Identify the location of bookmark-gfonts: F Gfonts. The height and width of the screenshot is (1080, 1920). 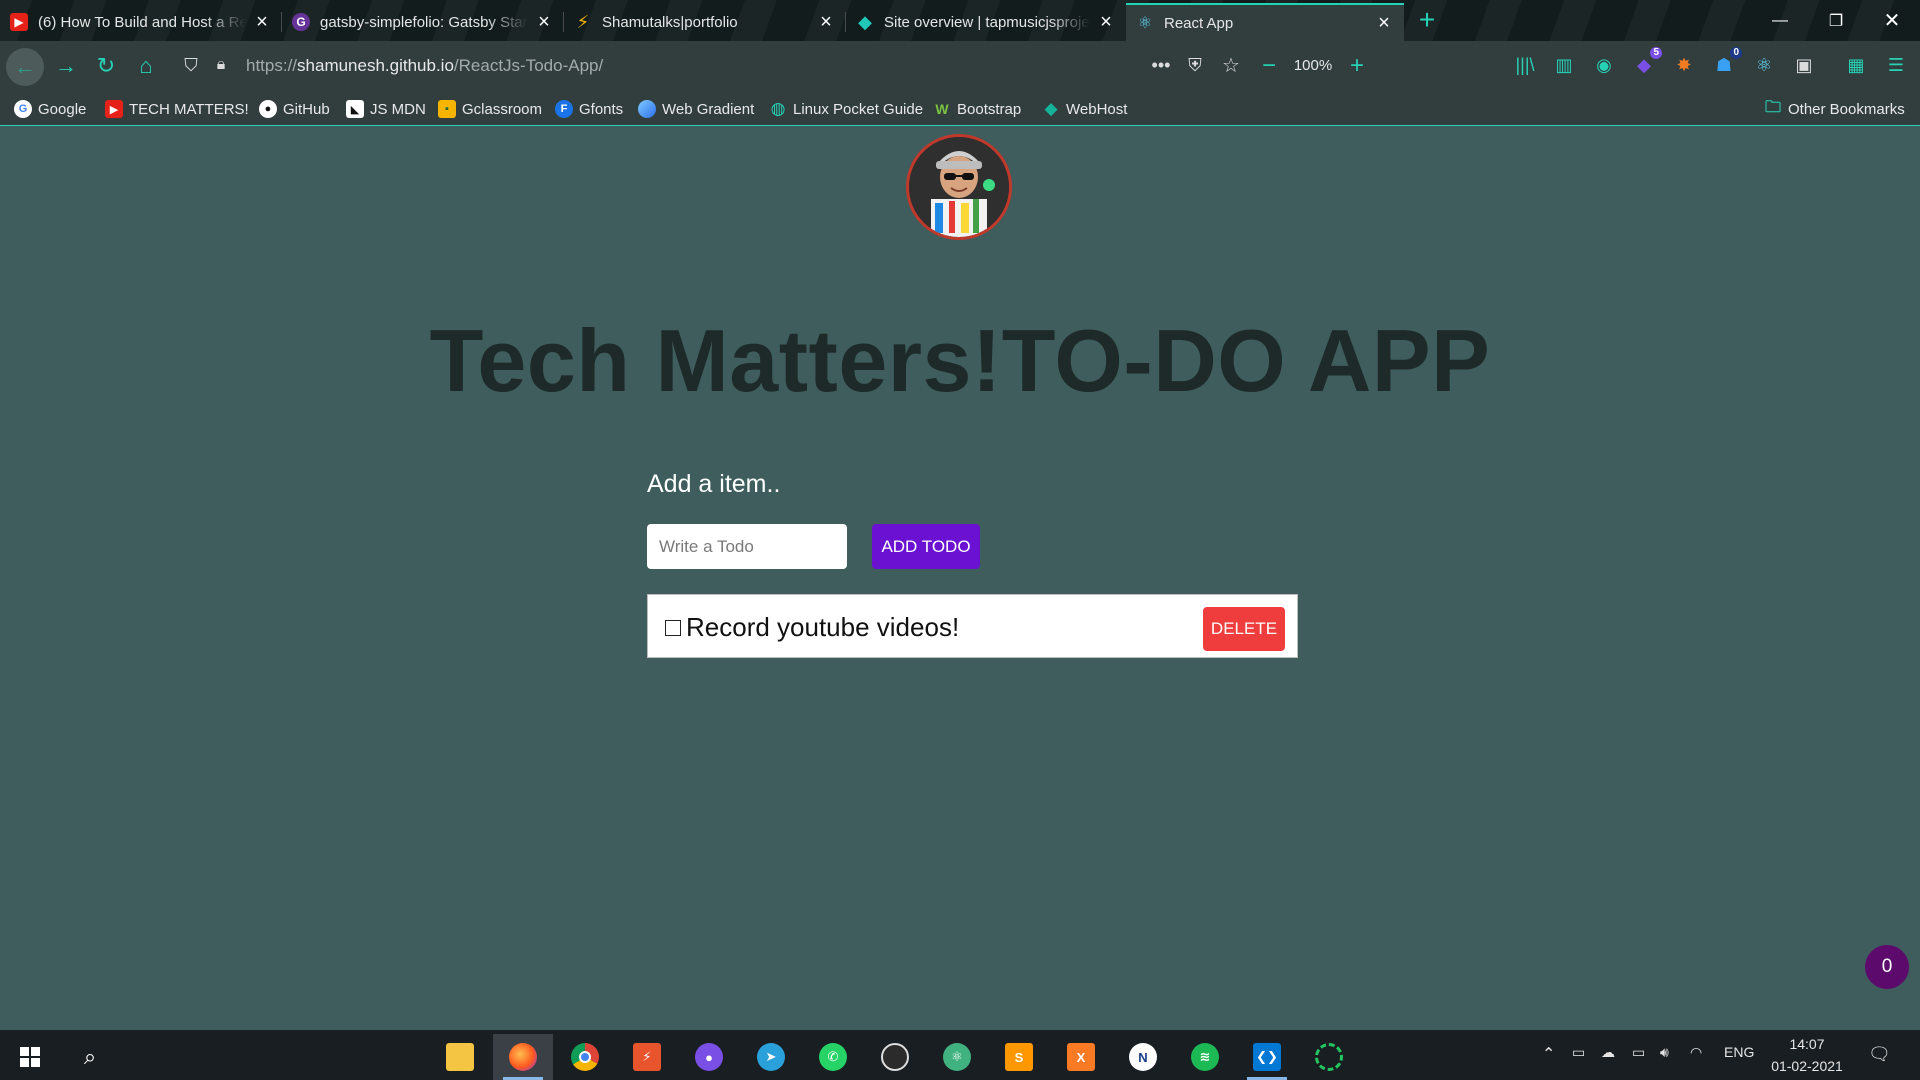
(589, 109).